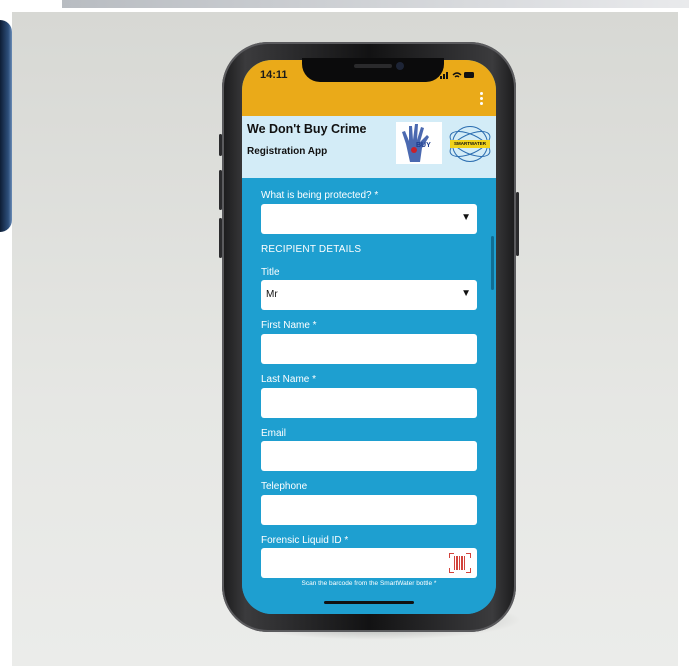 The image size is (689, 666). What do you see at coordinates (369, 510) in the screenshot?
I see `telephone-field` at bounding box center [369, 510].